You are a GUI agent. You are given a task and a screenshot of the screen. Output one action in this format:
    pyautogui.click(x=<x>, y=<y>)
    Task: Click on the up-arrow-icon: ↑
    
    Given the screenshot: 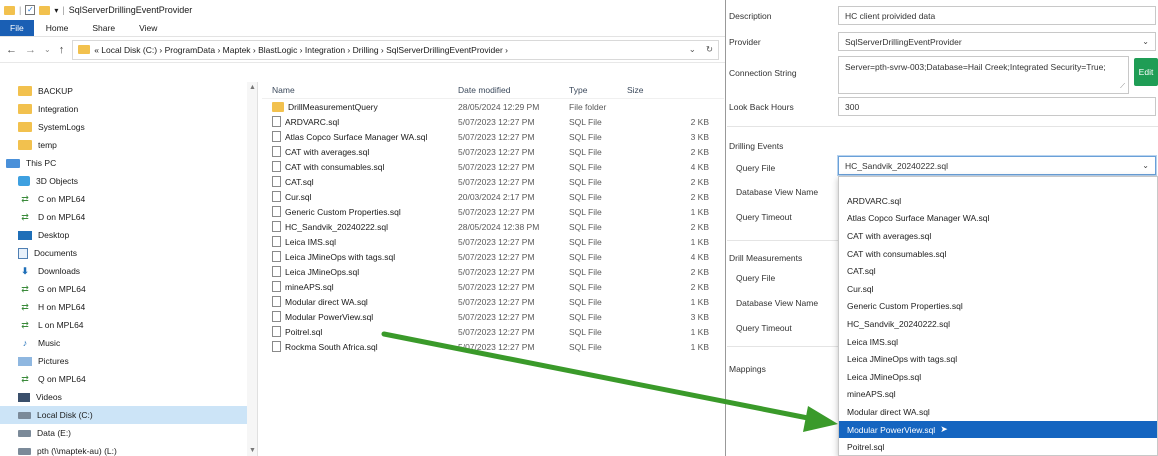 What is the action you would take?
    pyautogui.click(x=62, y=50)
    